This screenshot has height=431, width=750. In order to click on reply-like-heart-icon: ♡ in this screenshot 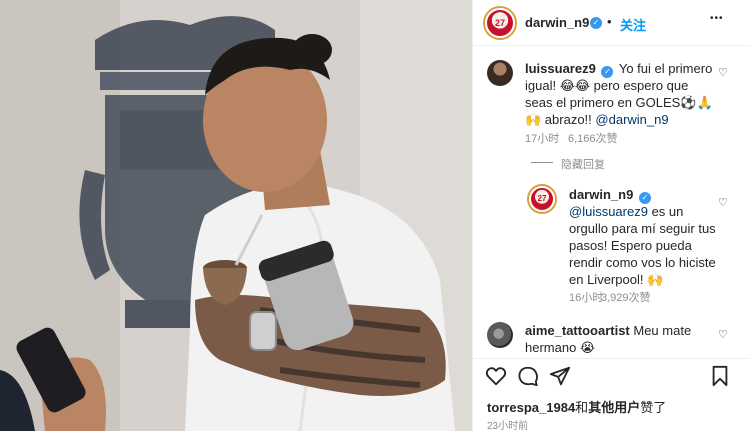, I will do `click(723, 202)`.